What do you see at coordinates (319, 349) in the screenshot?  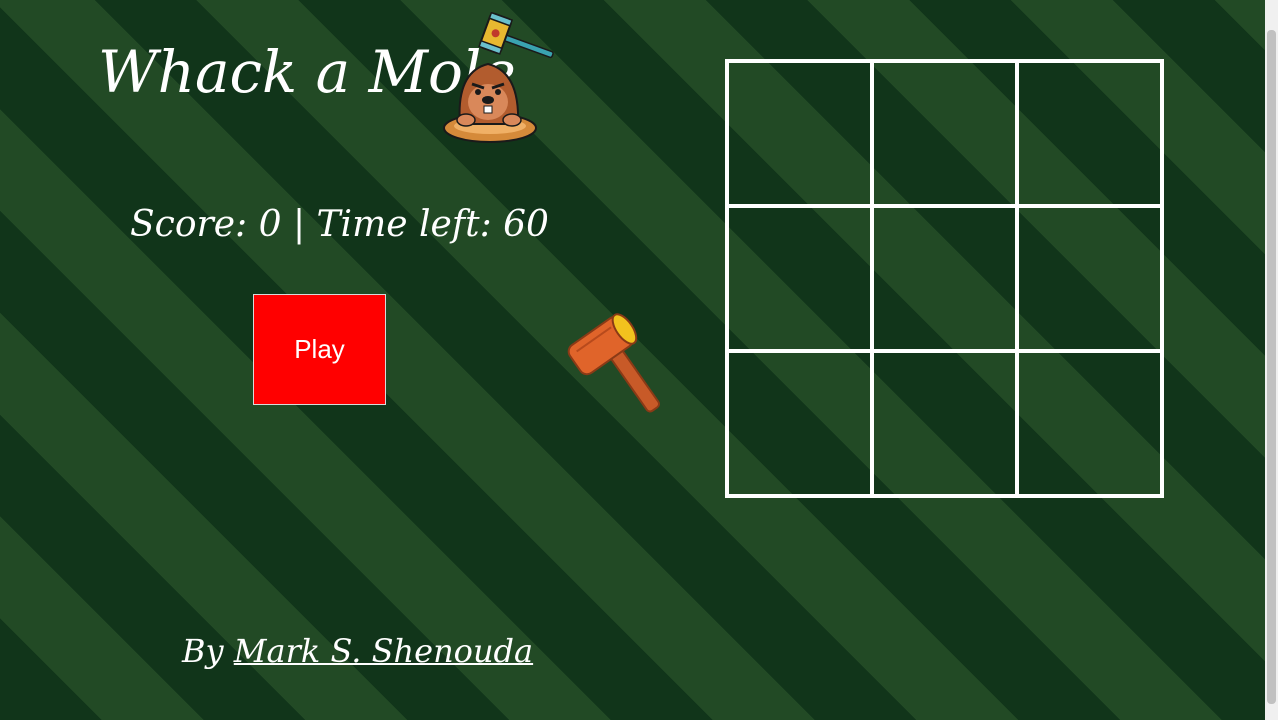 I see `play-button: Play` at bounding box center [319, 349].